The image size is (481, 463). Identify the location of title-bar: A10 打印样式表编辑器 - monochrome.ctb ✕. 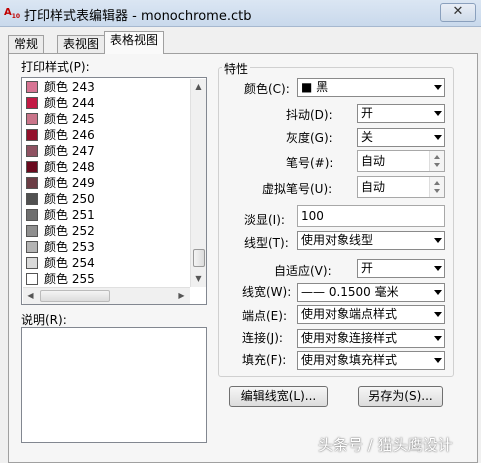
(240, 13).